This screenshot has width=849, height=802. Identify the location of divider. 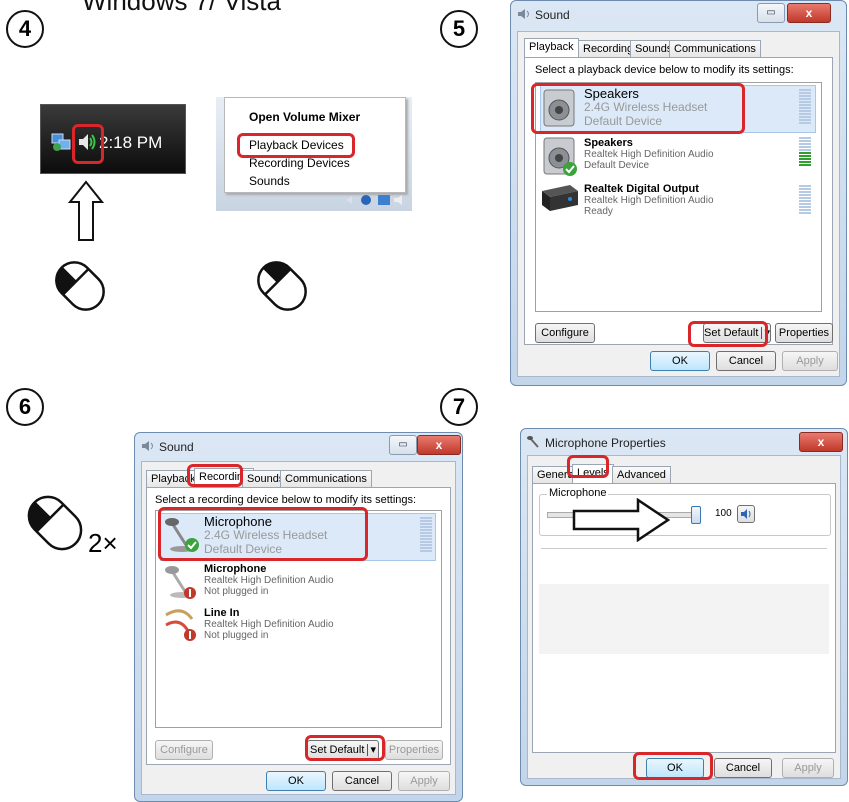
(684, 548).